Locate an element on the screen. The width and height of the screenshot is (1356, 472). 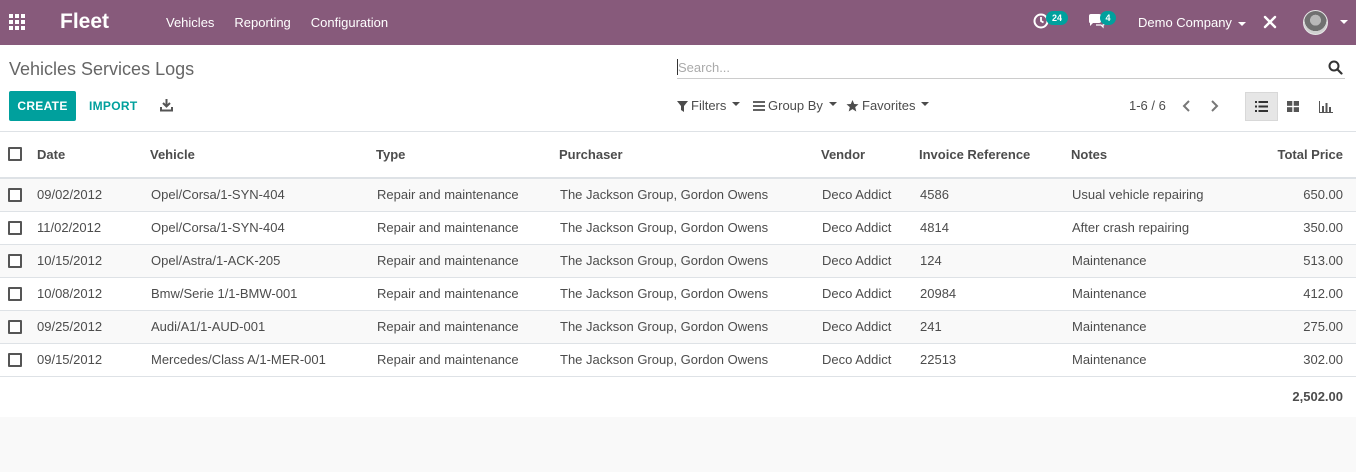
cell-invoice-reference: 241 is located at coordinates (931, 326).